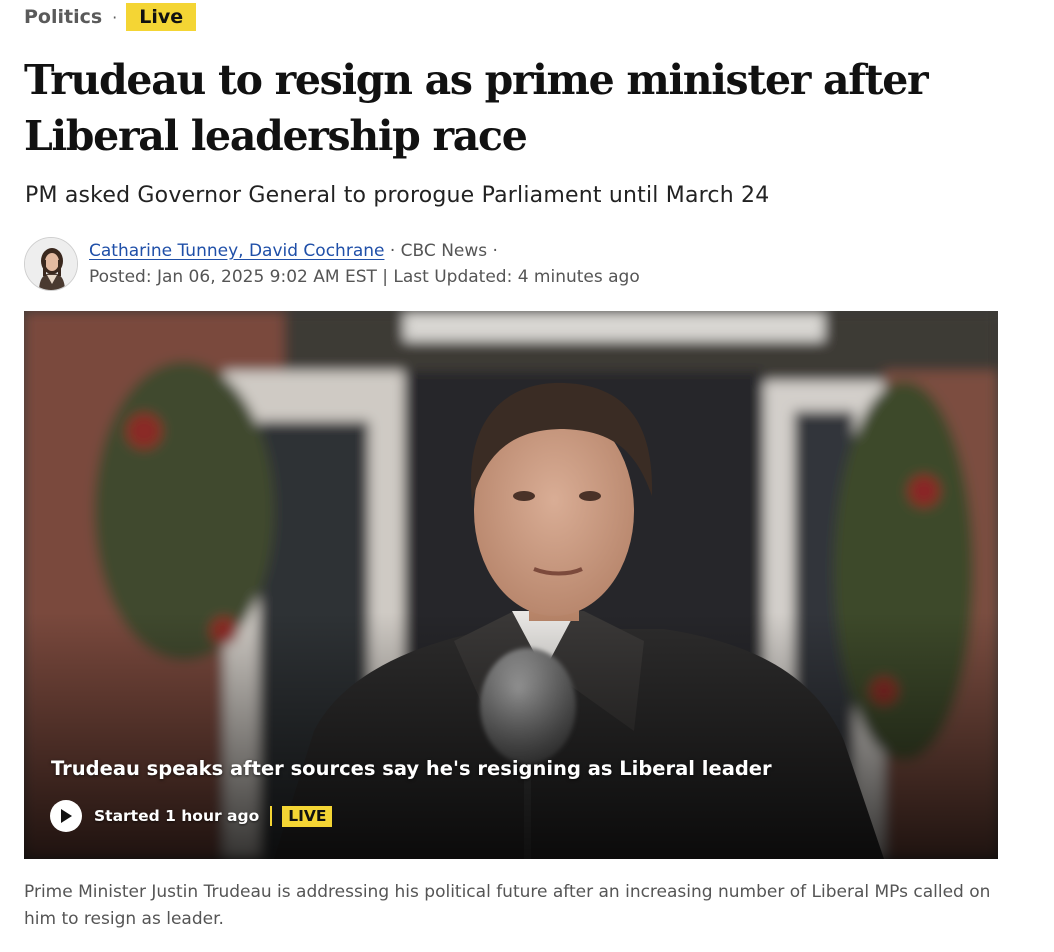 The height and width of the screenshot is (952, 1054). I want to click on meta-divider, so click(271, 816).